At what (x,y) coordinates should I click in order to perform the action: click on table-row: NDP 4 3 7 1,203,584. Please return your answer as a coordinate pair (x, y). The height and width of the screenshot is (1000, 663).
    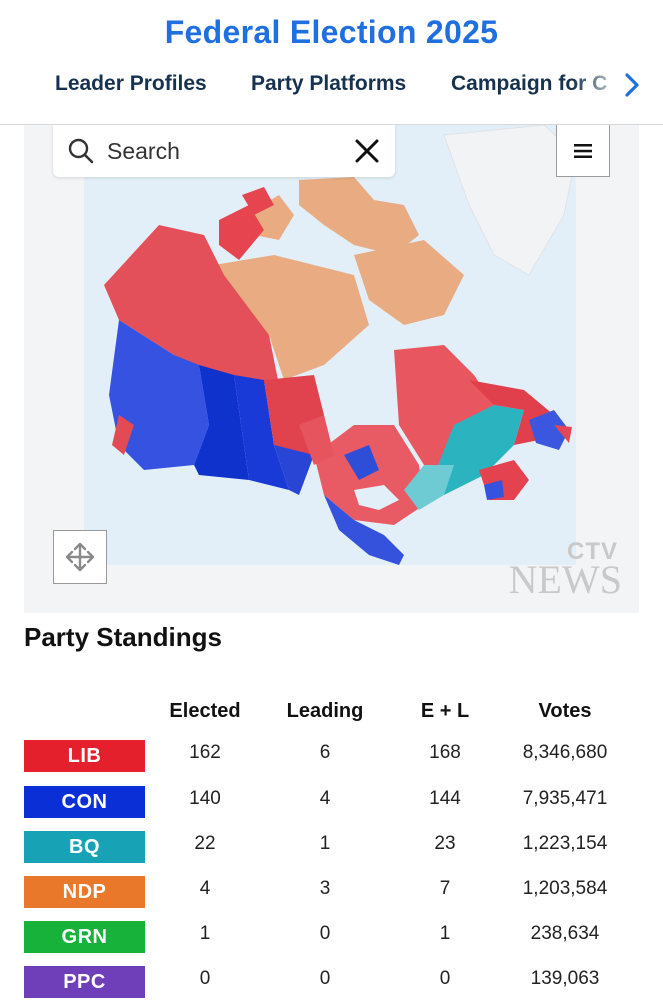
    Looking at the image, I should click on (331, 894).